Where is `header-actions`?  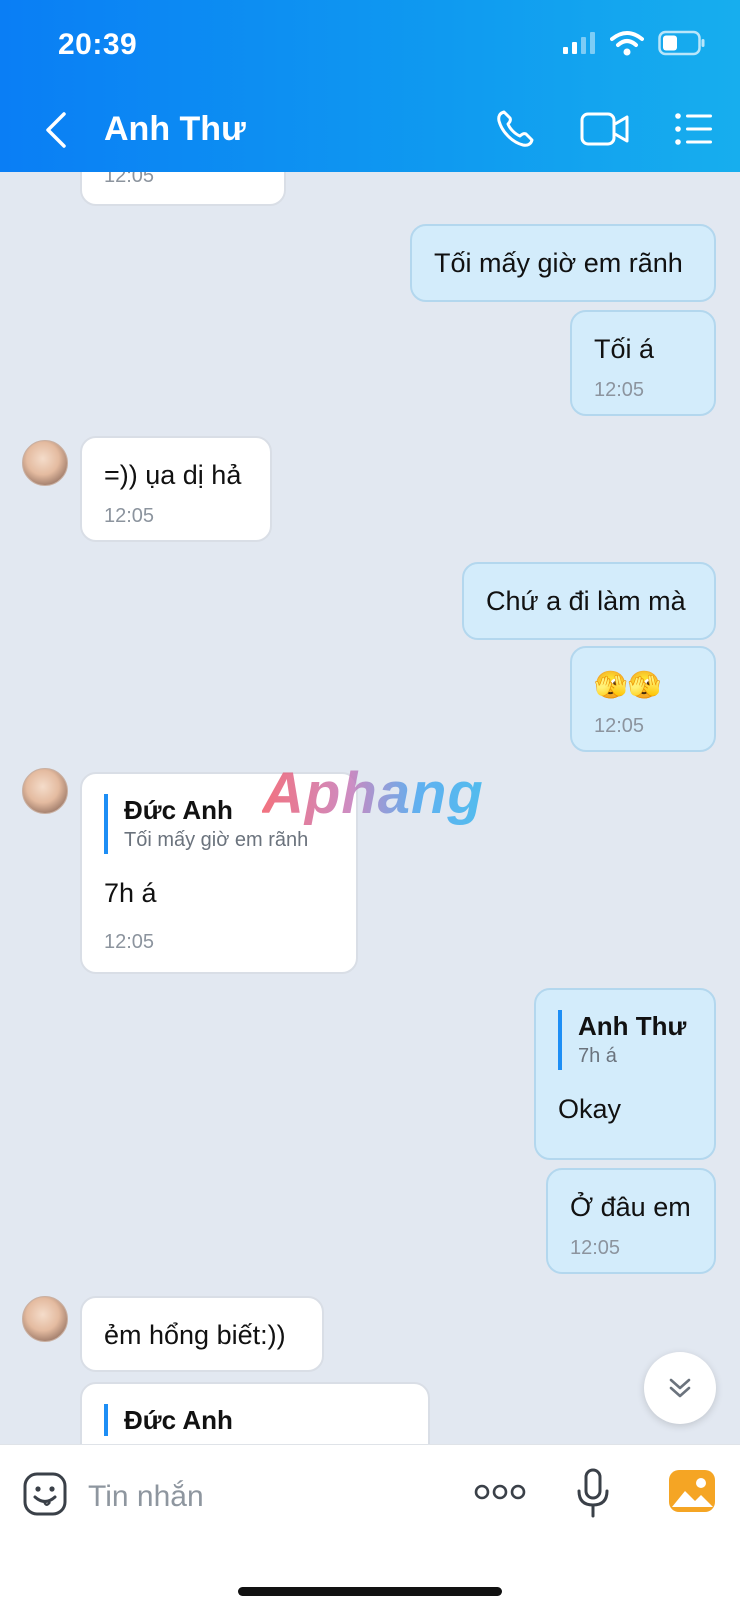
header-actions is located at coordinates (604, 131).